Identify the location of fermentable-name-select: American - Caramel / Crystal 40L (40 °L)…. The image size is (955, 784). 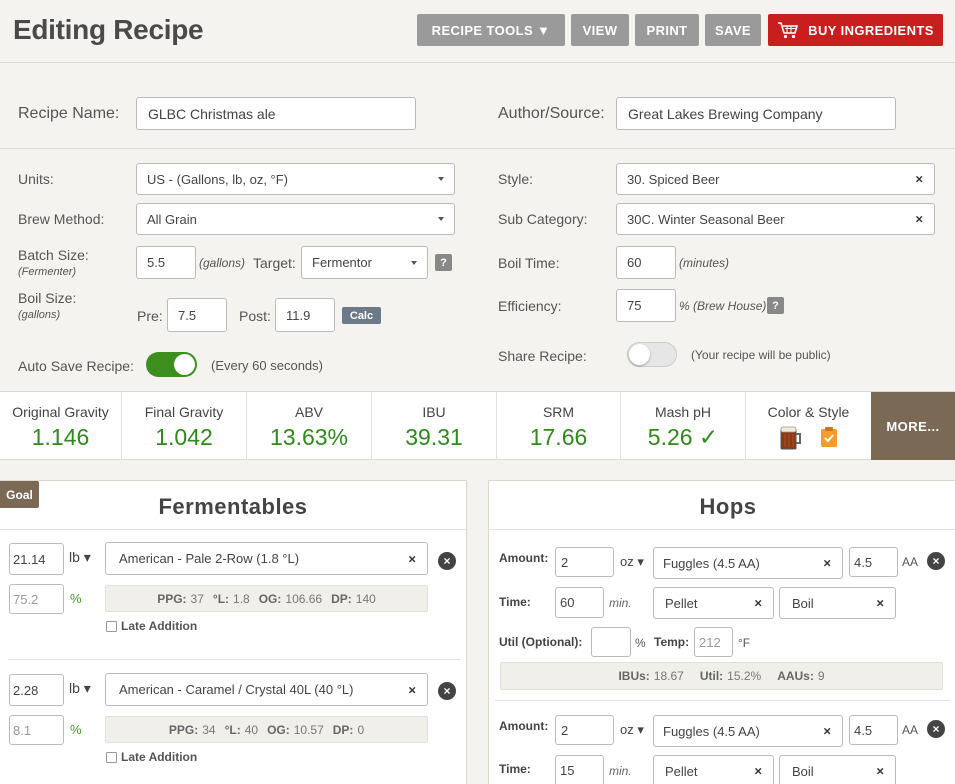
(266, 689).